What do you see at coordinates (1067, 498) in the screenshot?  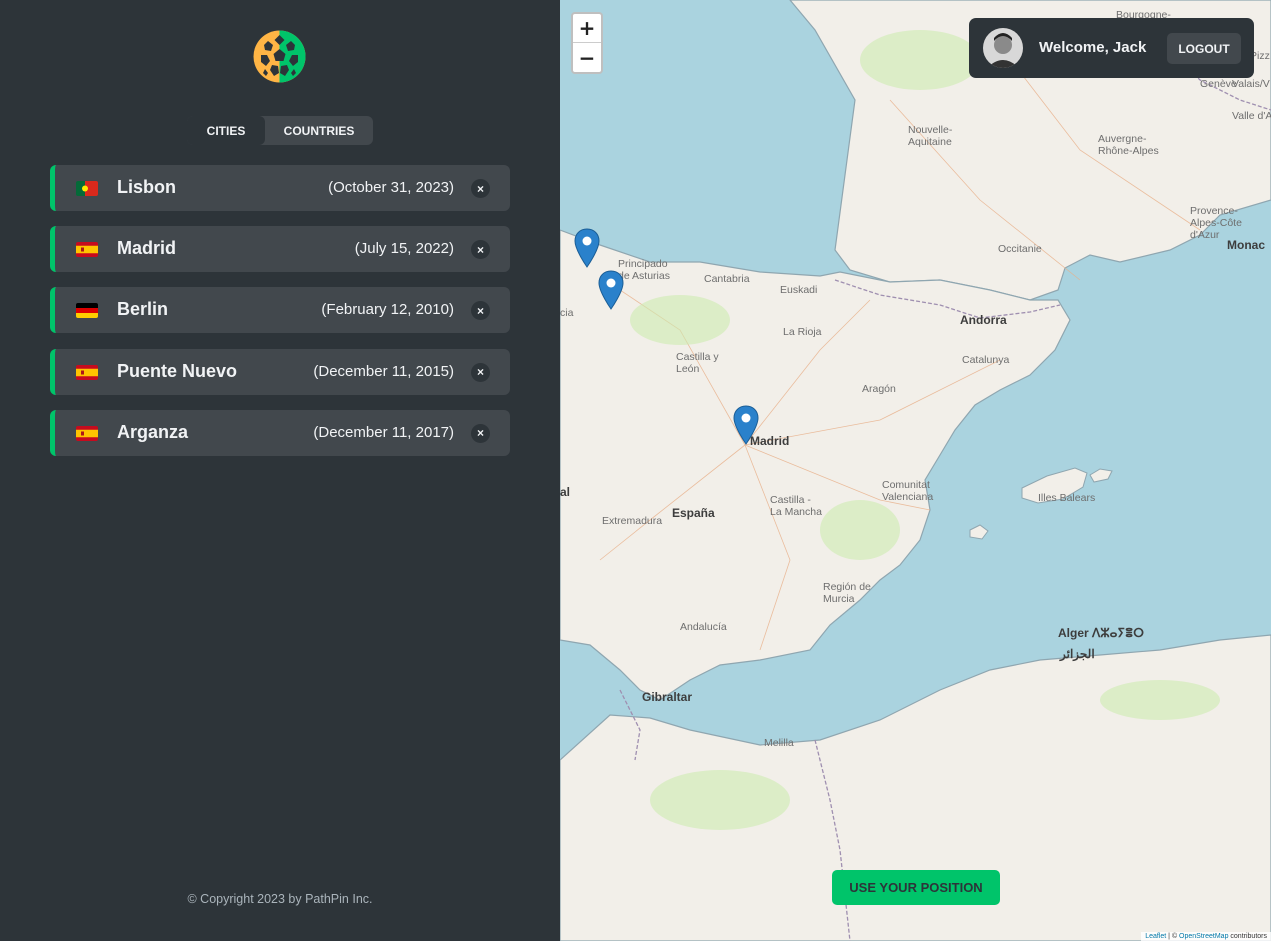 I see `map-label-illes-balears: Illes Balears` at bounding box center [1067, 498].